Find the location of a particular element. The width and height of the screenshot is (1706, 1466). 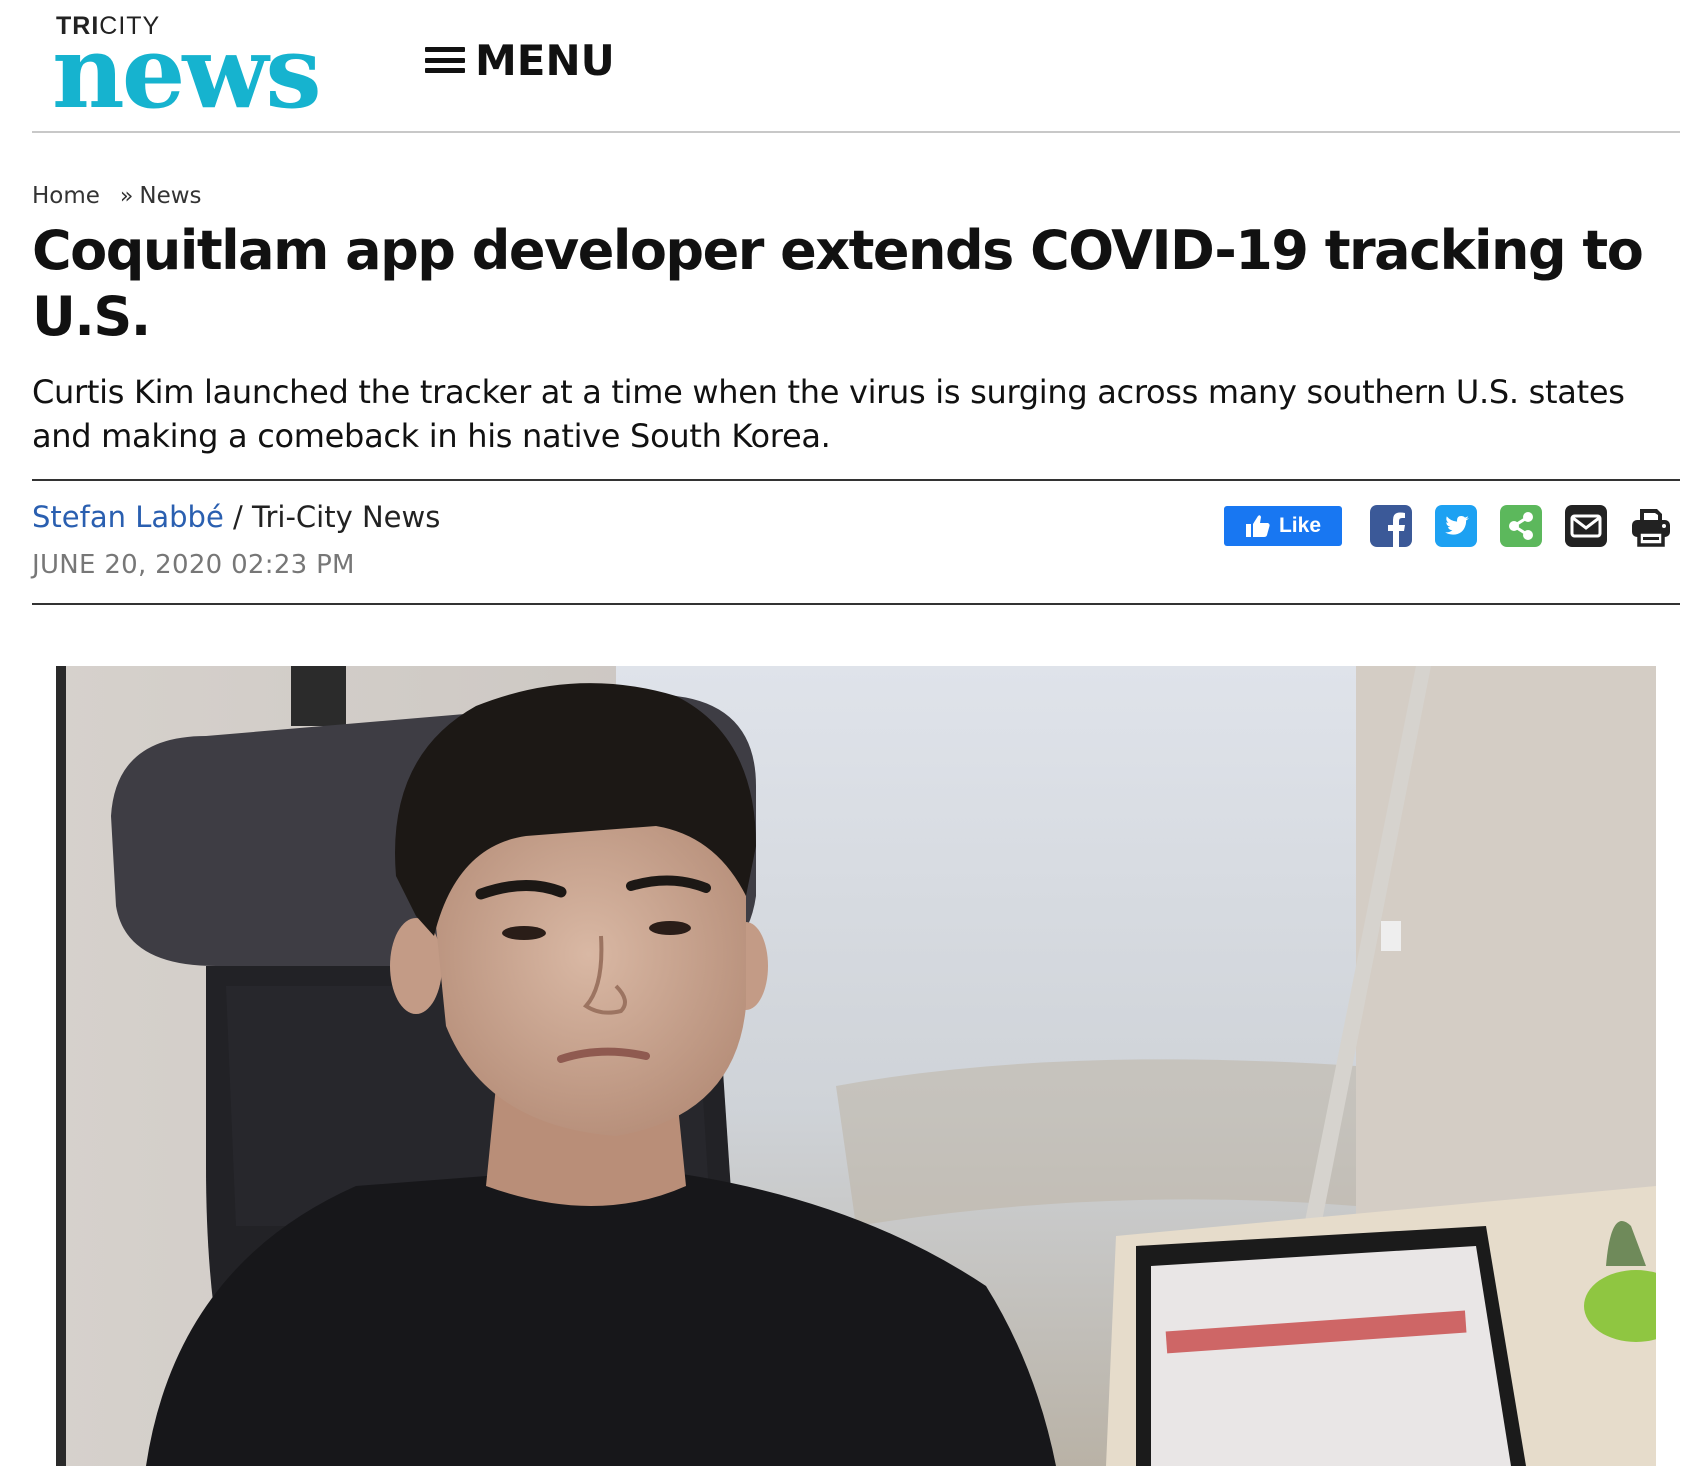

share-toolbar: Like is located at coordinates (1448, 526).